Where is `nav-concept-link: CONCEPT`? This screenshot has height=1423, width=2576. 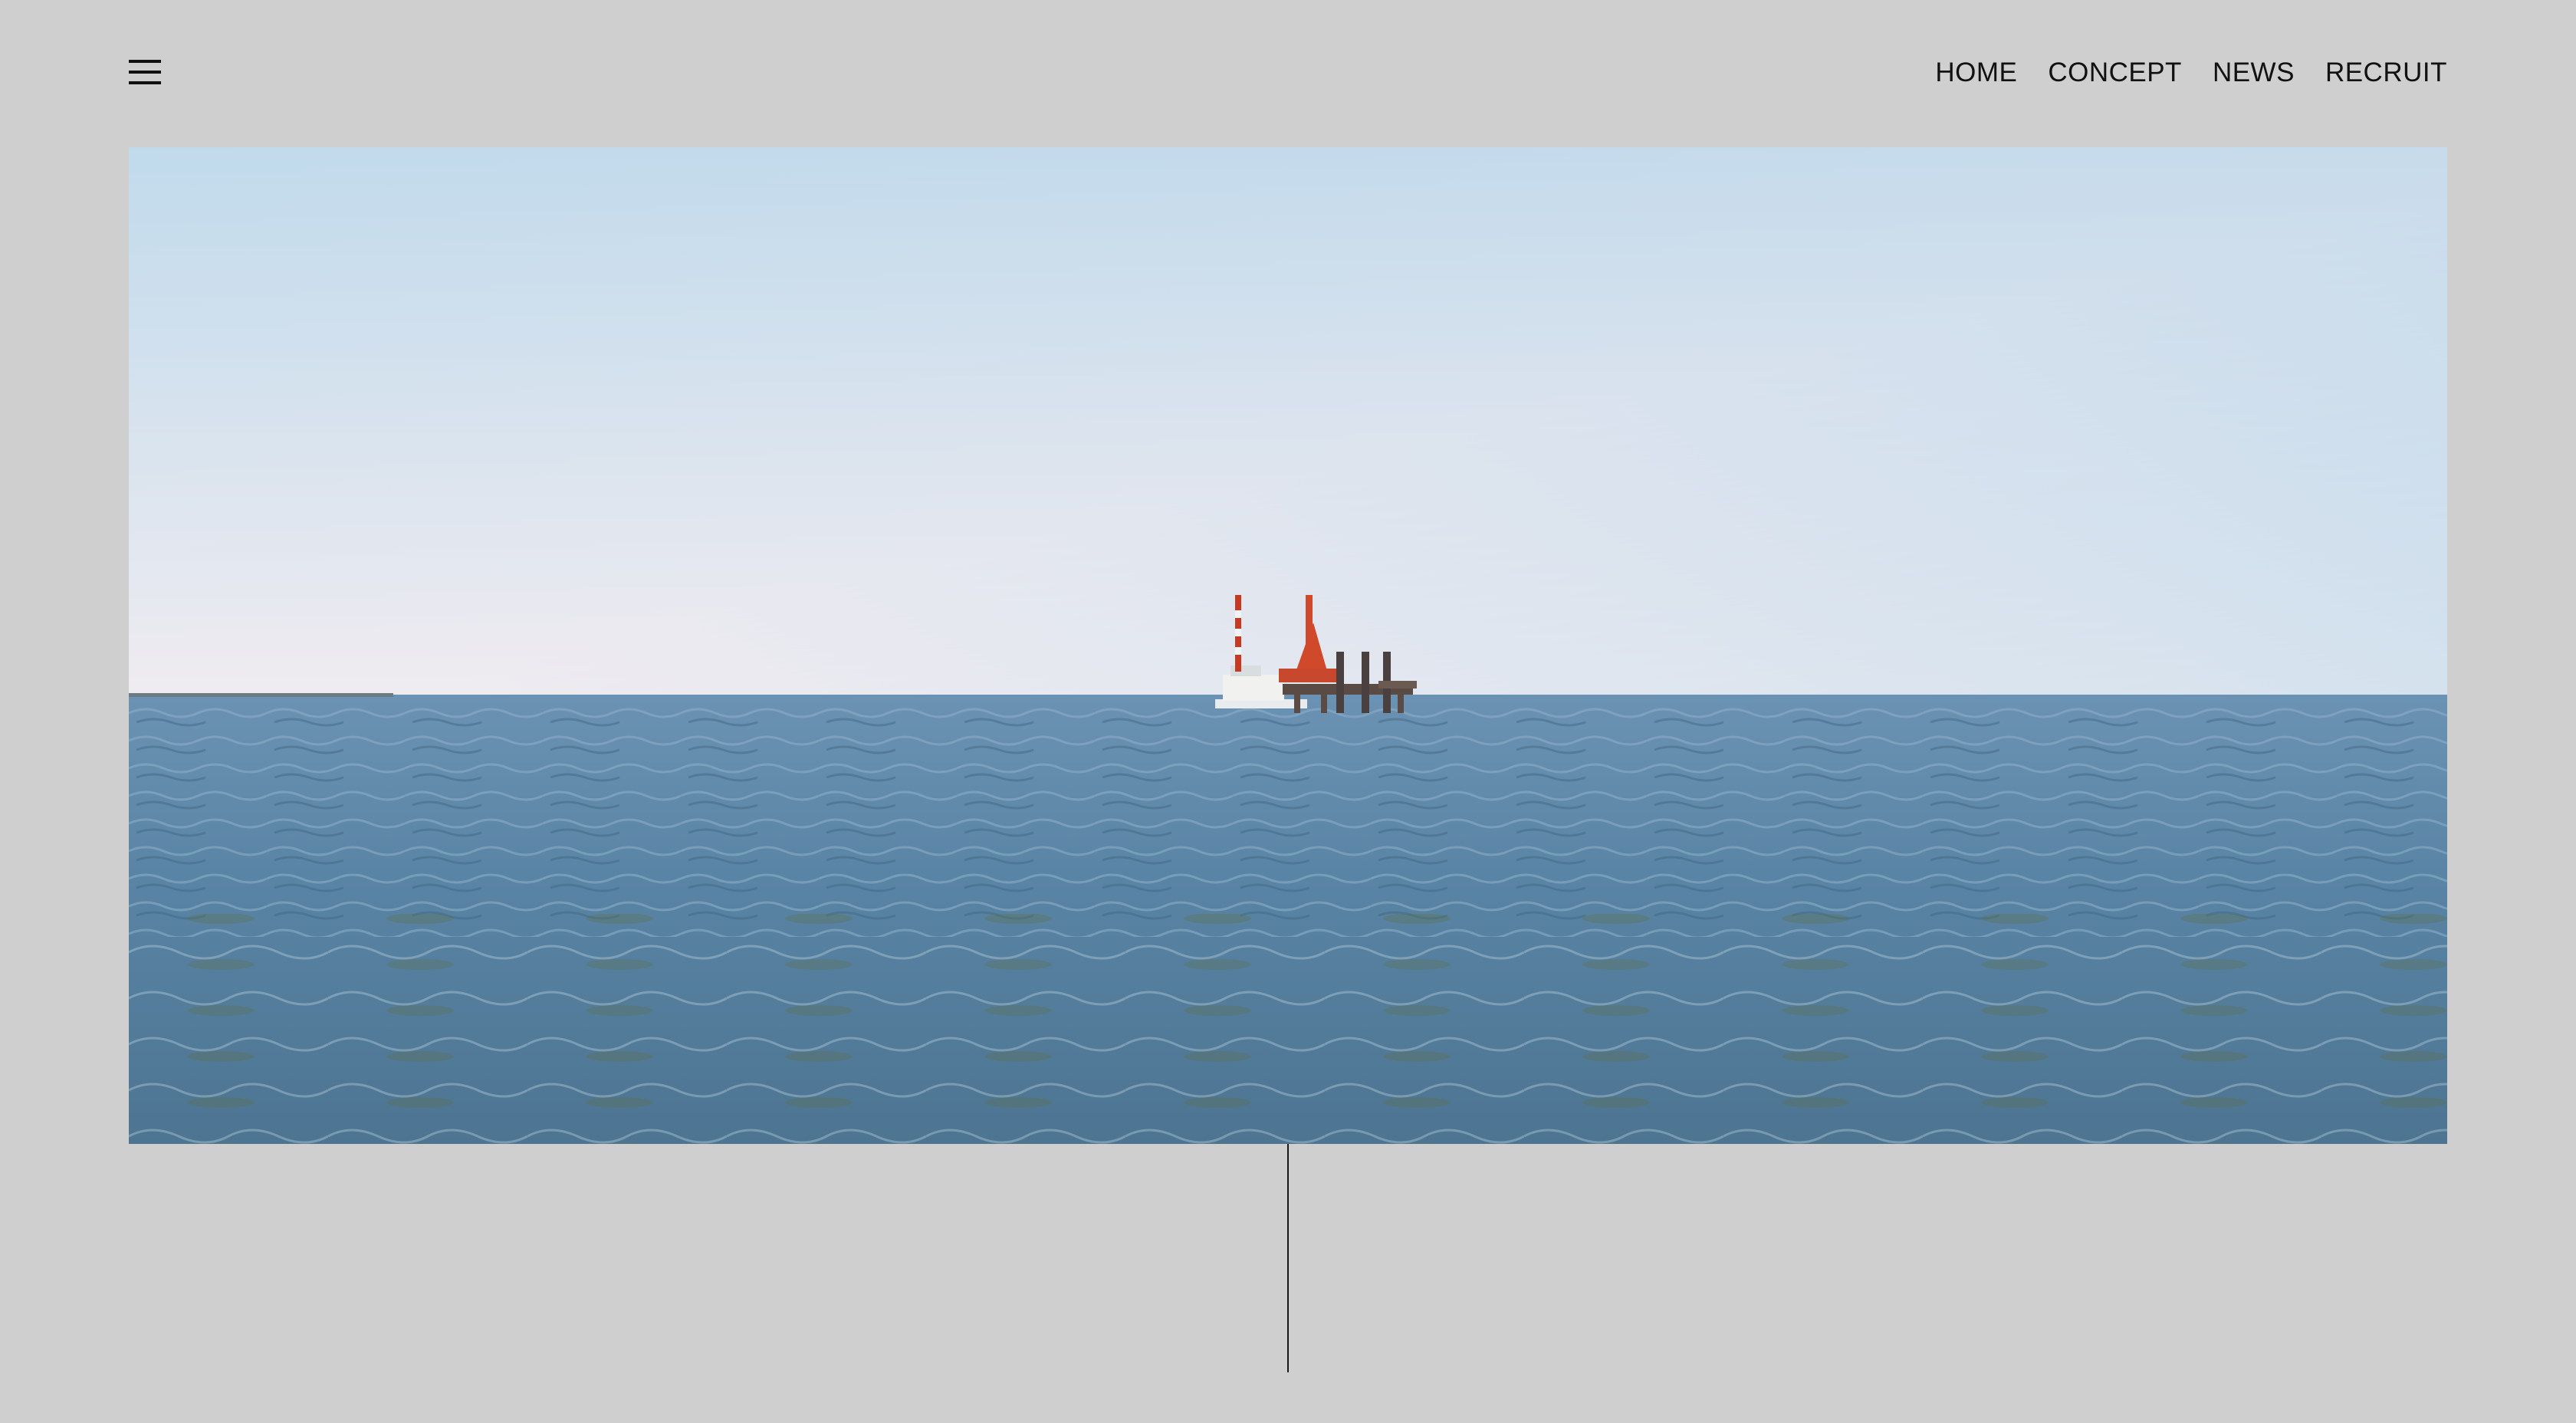 nav-concept-link: CONCEPT is located at coordinates (2115, 72).